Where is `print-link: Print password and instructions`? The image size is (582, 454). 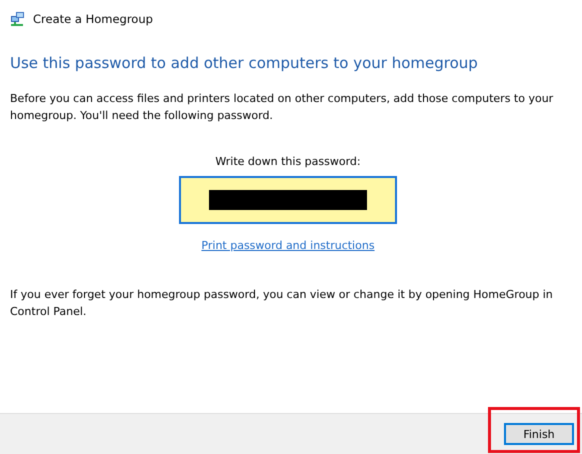 print-link: Print password and instructions is located at coordinates (288, 245).